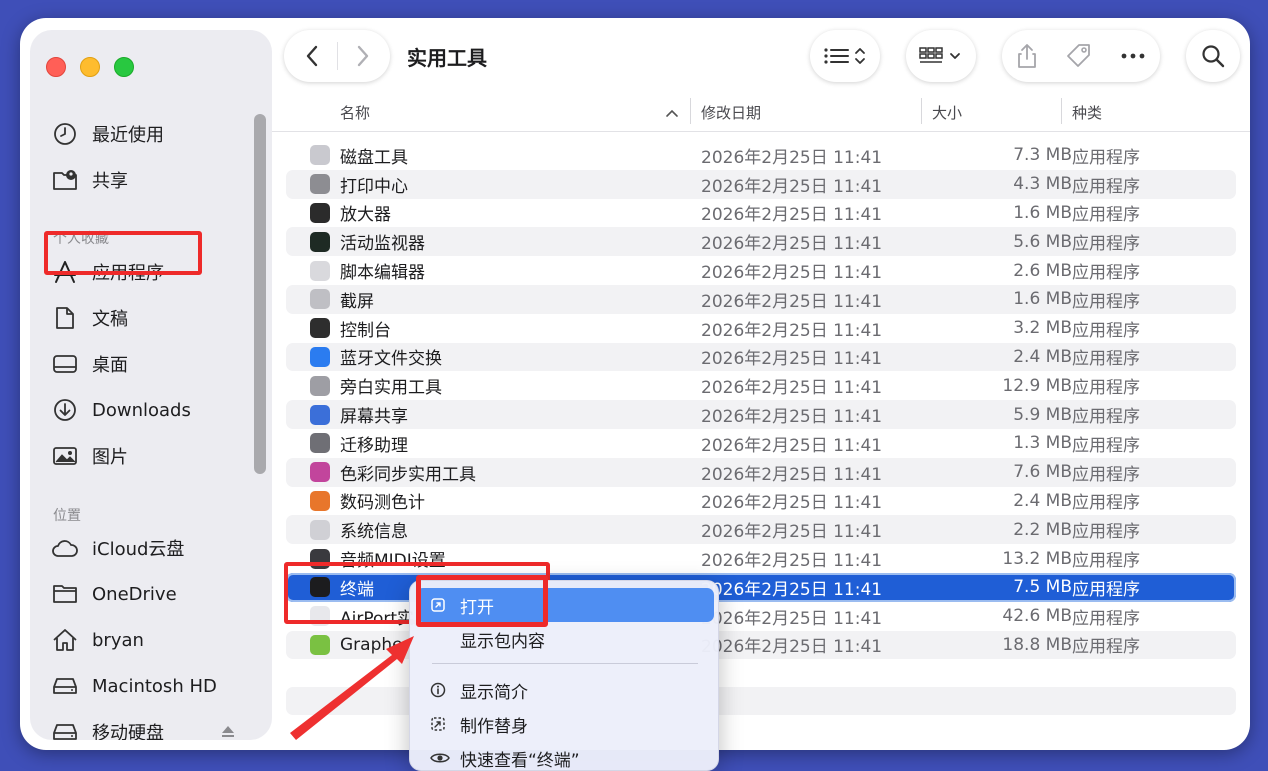  Describe the element at coordinates (128, 135) in the screenshot. I see `sidebar-item-label: 最近使用` at that location.